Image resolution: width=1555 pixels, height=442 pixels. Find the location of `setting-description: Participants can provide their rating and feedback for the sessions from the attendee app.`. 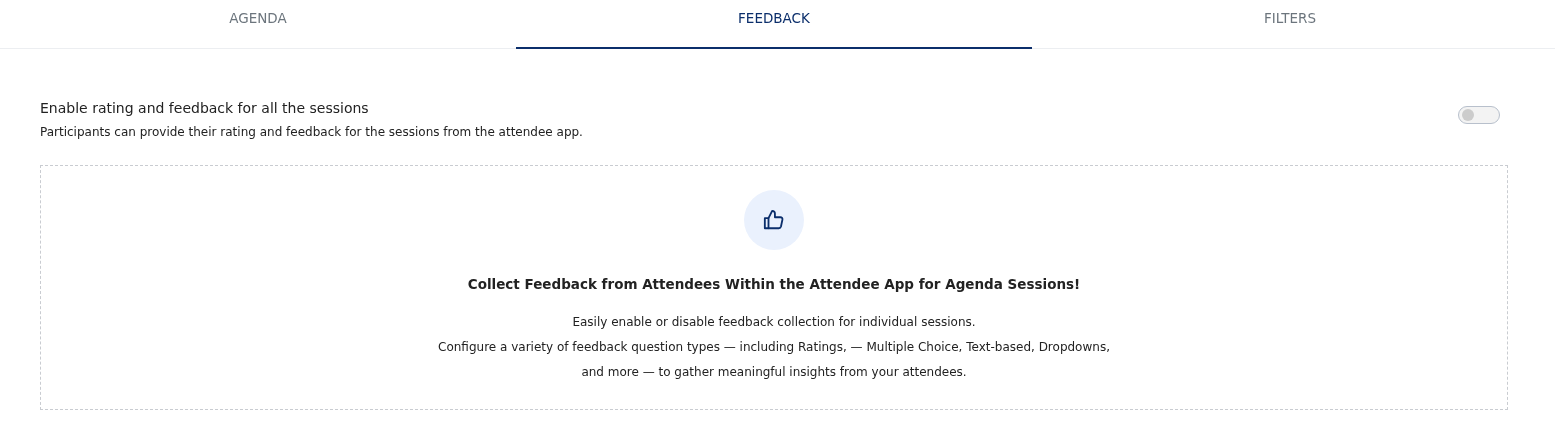

setting-description: Participants can provide their rating and feedback for the sessions from the attendee app. is located at coordinates (311, 132).